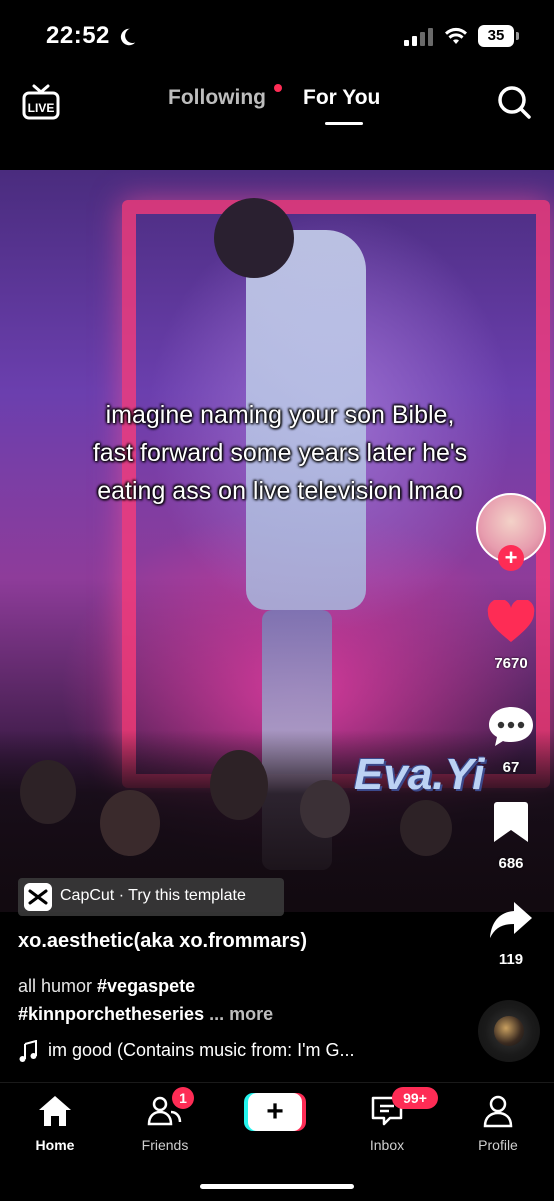  I want to click on active-tab-underline, so click(344, 123).